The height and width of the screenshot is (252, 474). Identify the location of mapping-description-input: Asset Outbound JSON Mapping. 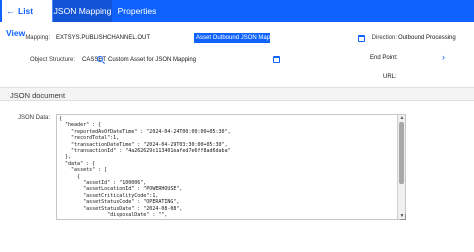
(237, 38).